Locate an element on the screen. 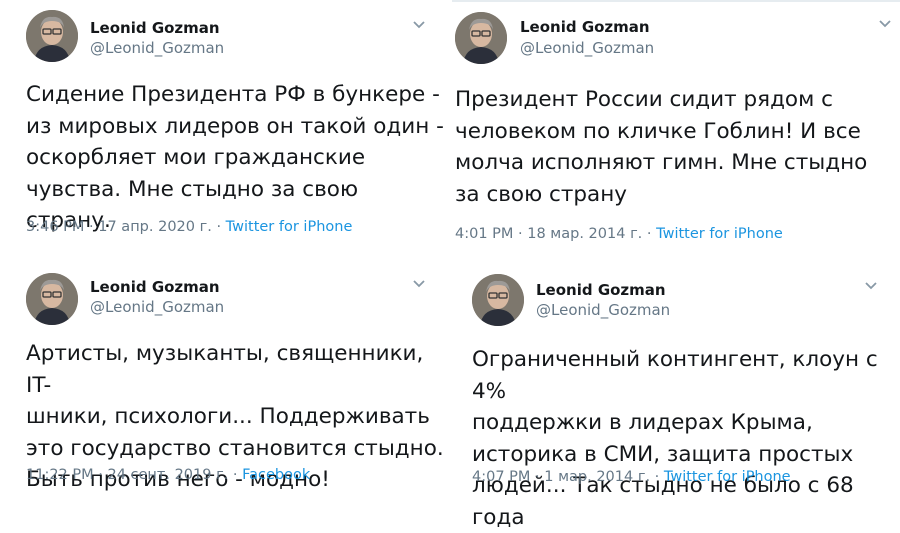 The width and height of the screenshot is (900, 533). tweet-timestamp: 3:46 PM · 17 апр. 2020 г. · is located at coordinates (126, 227).